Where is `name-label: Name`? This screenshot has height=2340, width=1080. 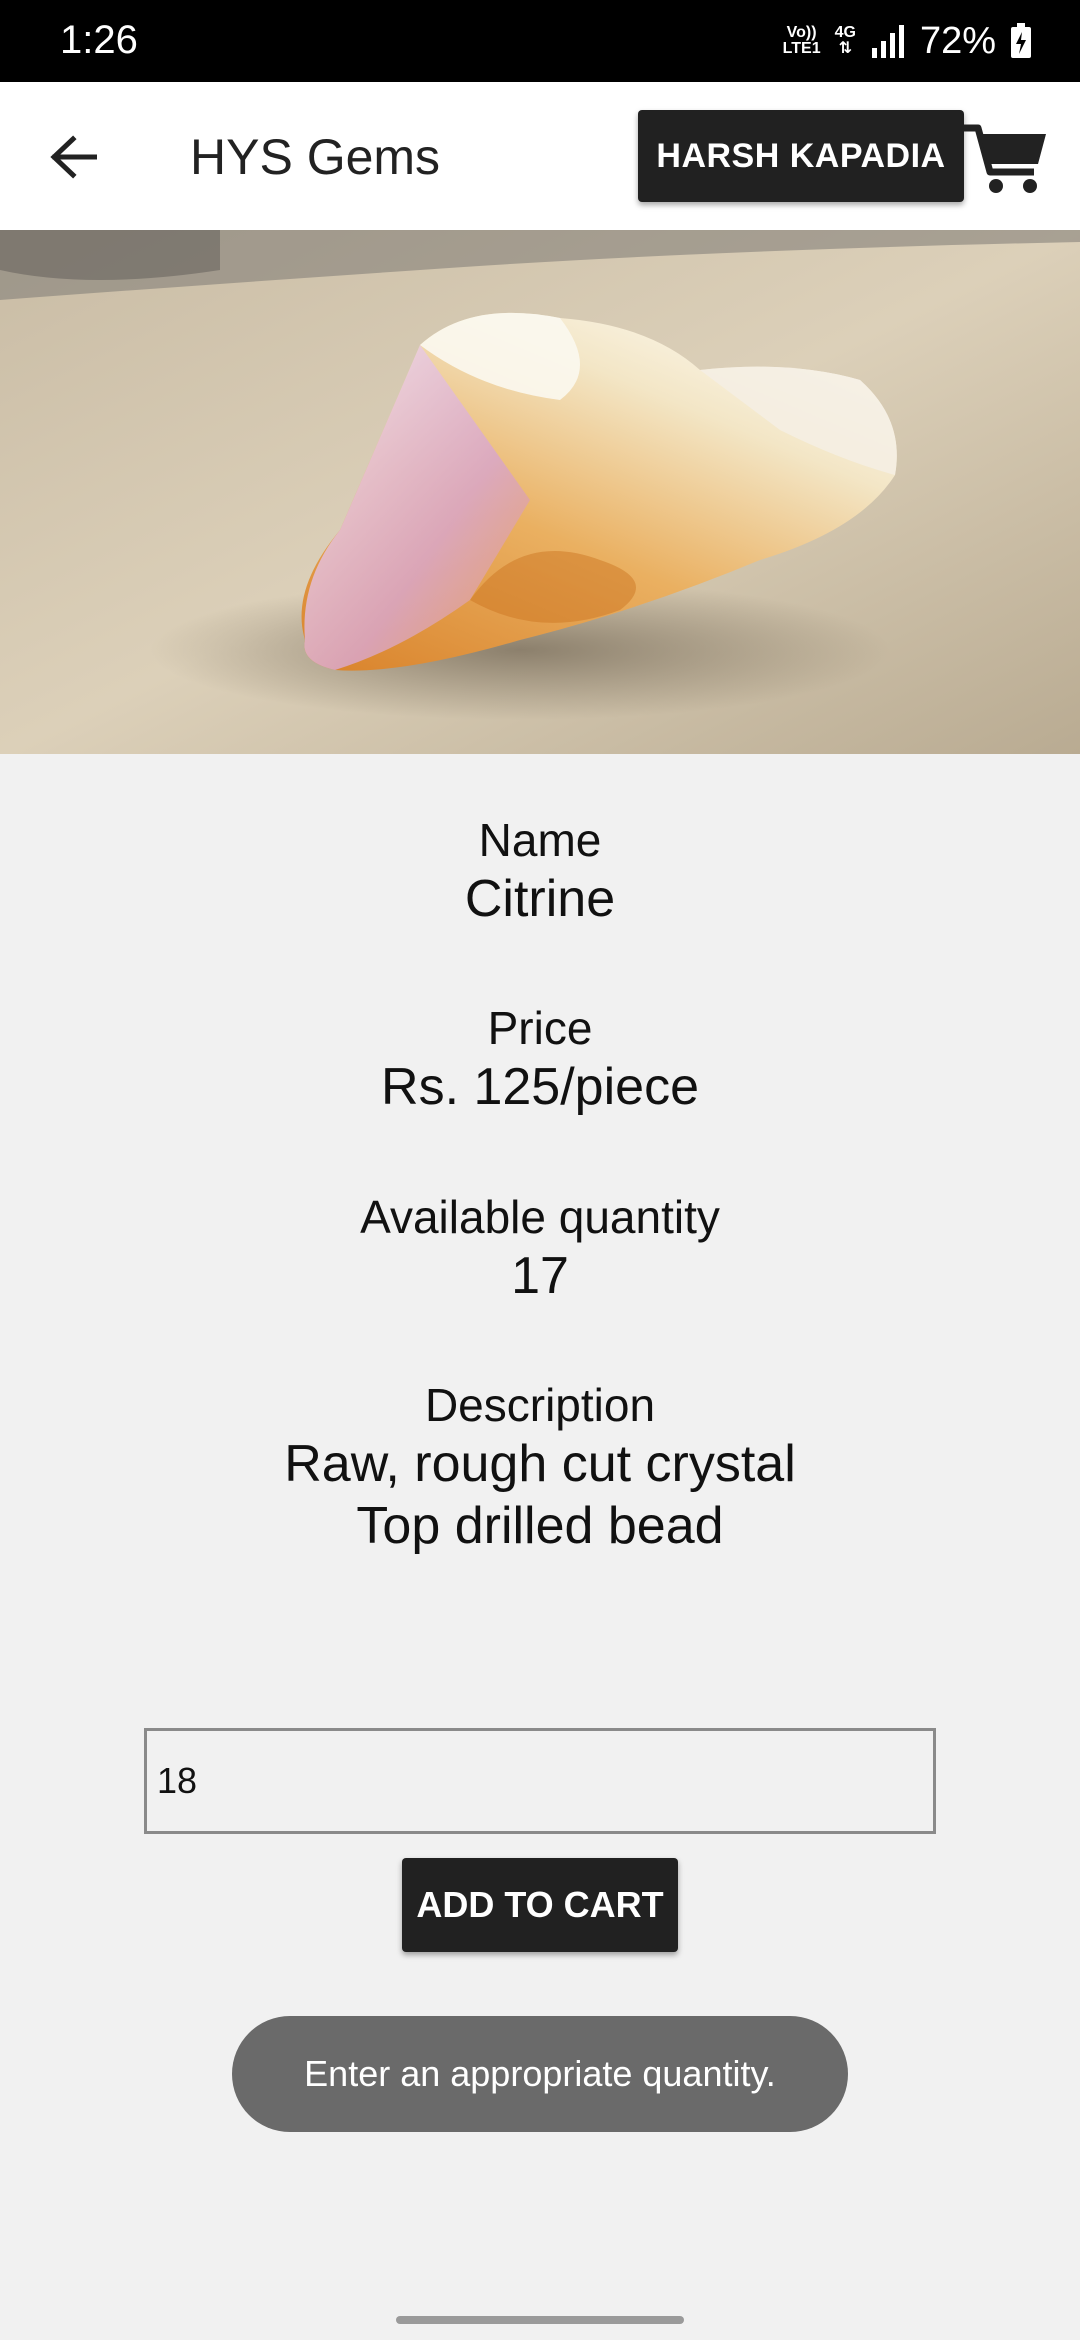 name-label: Name is located at coordinates (540, 840).